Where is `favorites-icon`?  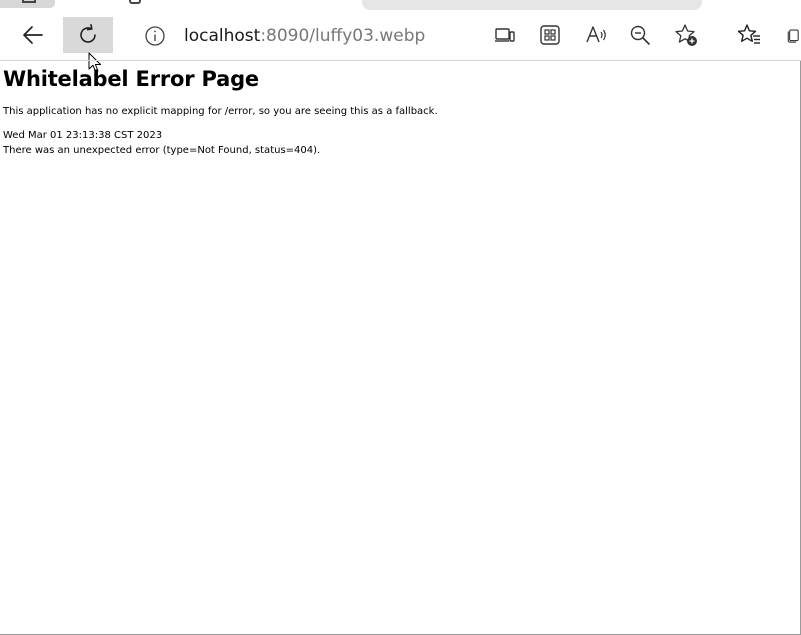
favorites-icon is located at coordinates (748, 34).